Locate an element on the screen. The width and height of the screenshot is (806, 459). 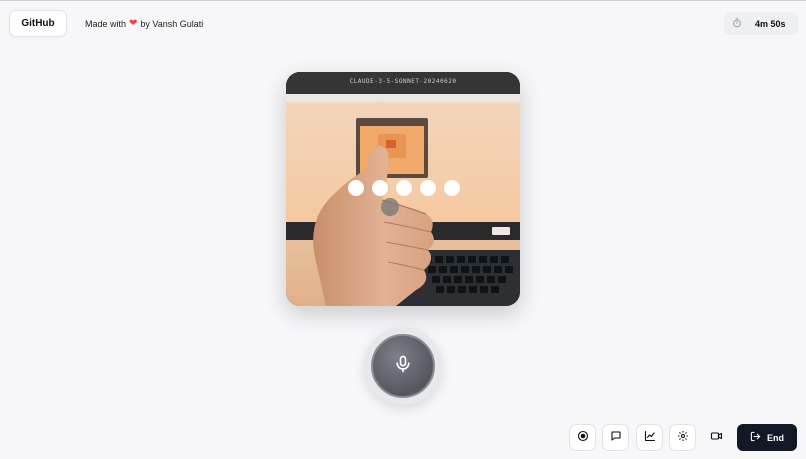
loading-dots is located at coordinates (404, 188).